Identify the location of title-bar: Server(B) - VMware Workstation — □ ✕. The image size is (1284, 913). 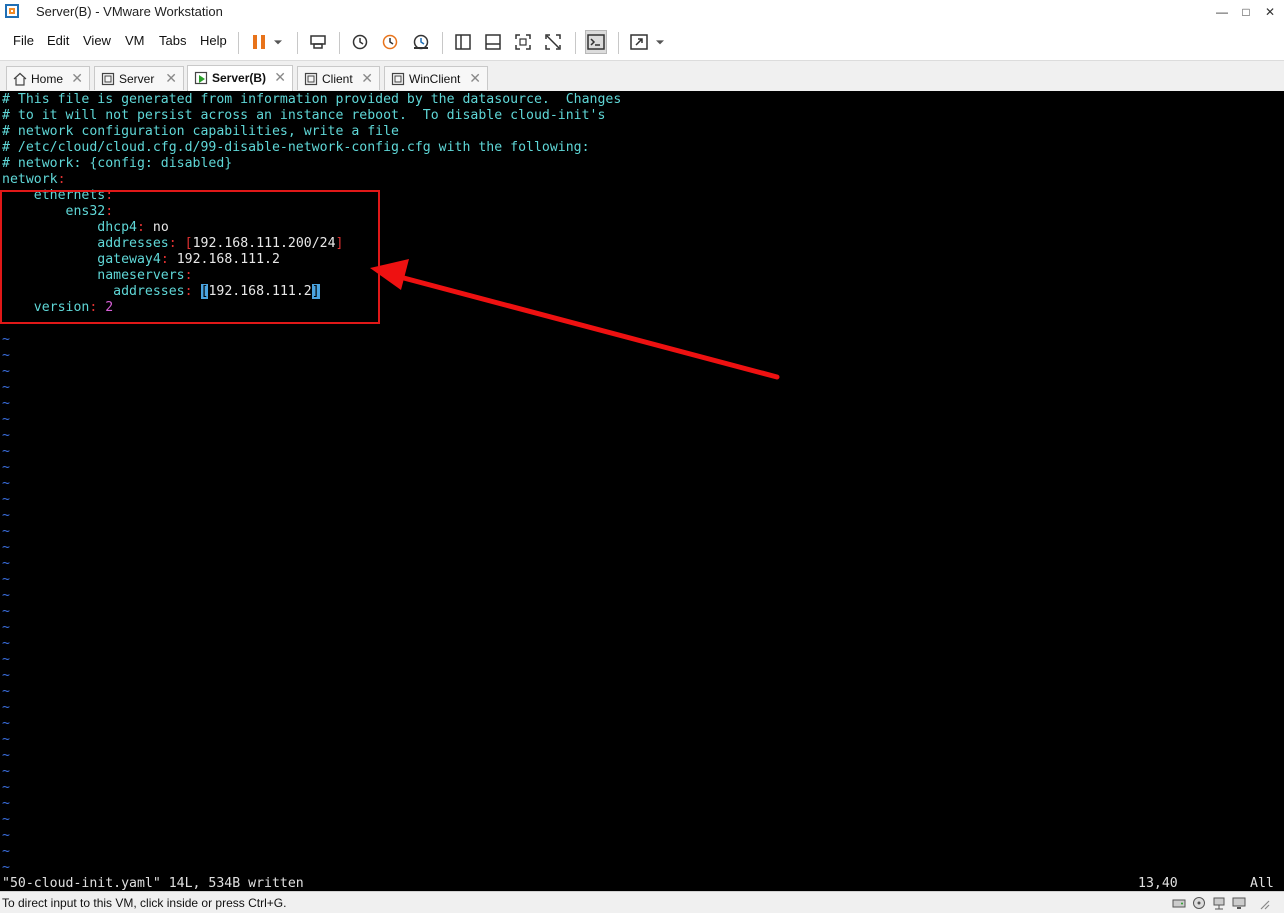
(642, 12).